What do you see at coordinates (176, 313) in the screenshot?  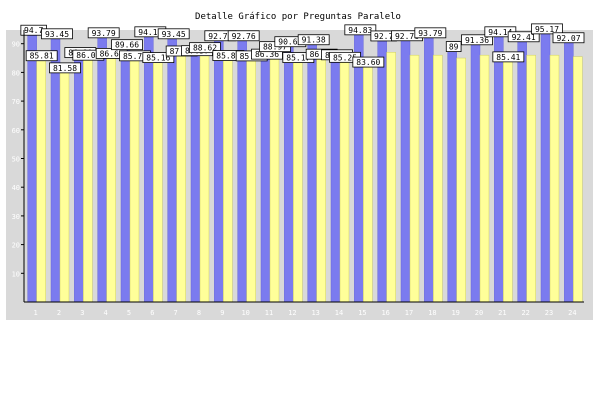 I see `x-tick-label: 7` at bounding box center [176, 313].